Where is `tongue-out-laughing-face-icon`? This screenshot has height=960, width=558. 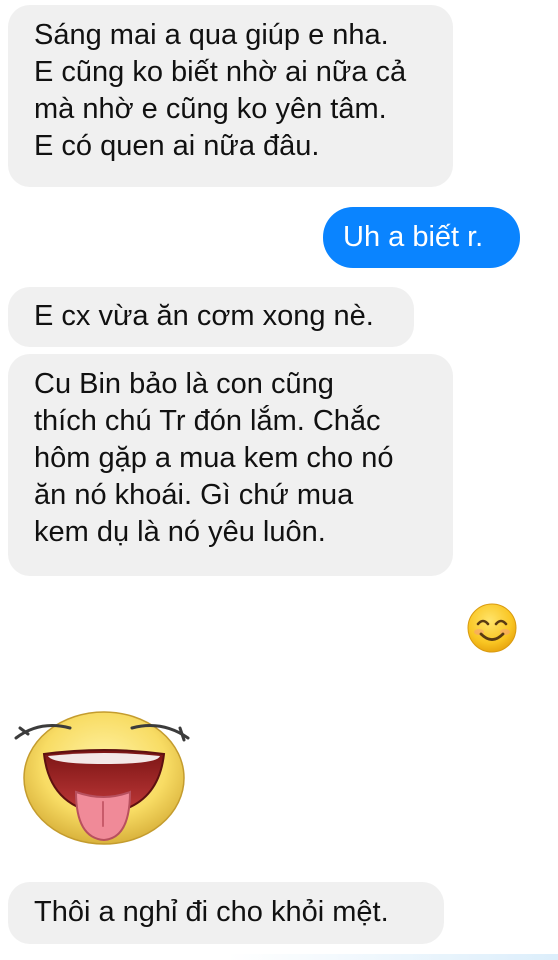
tongue-out-laughing-face-icon is located at coordinates (107, 773).